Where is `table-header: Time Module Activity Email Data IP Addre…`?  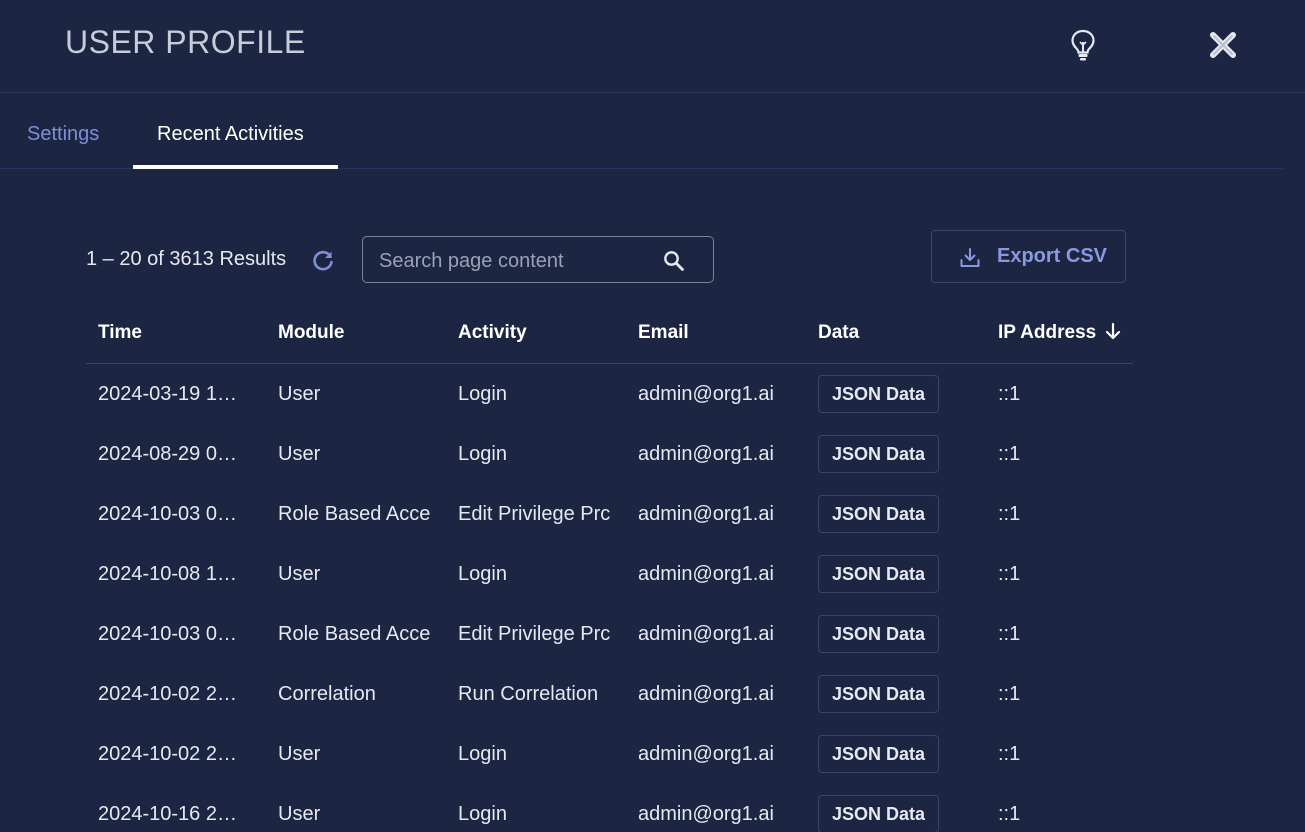 table-header: Time Module Activity Email Data IP Addre… is located at coordinates (609, 332).